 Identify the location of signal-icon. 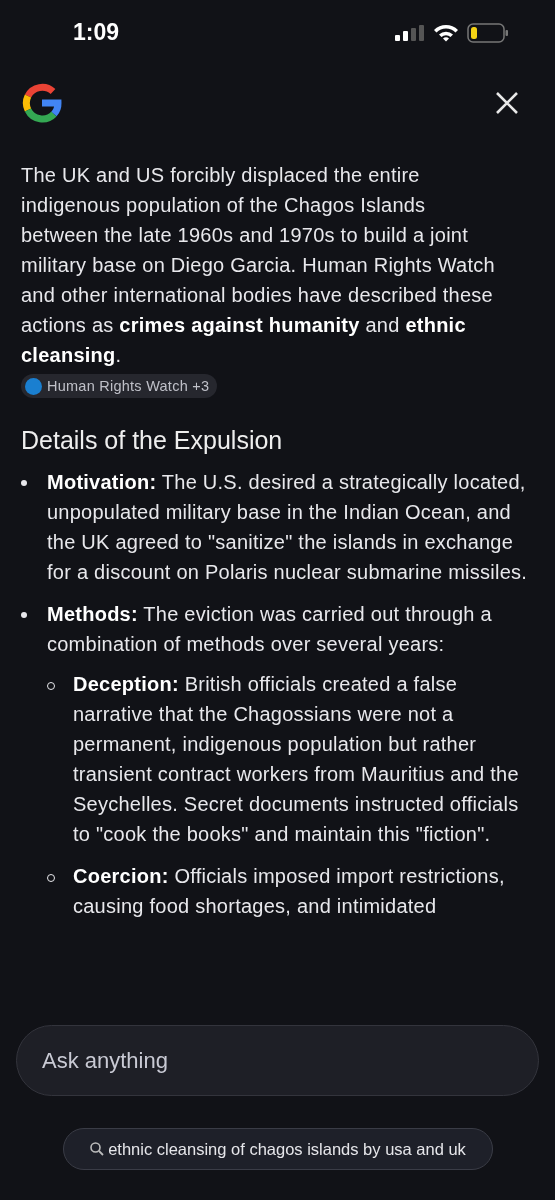
(410, 32).